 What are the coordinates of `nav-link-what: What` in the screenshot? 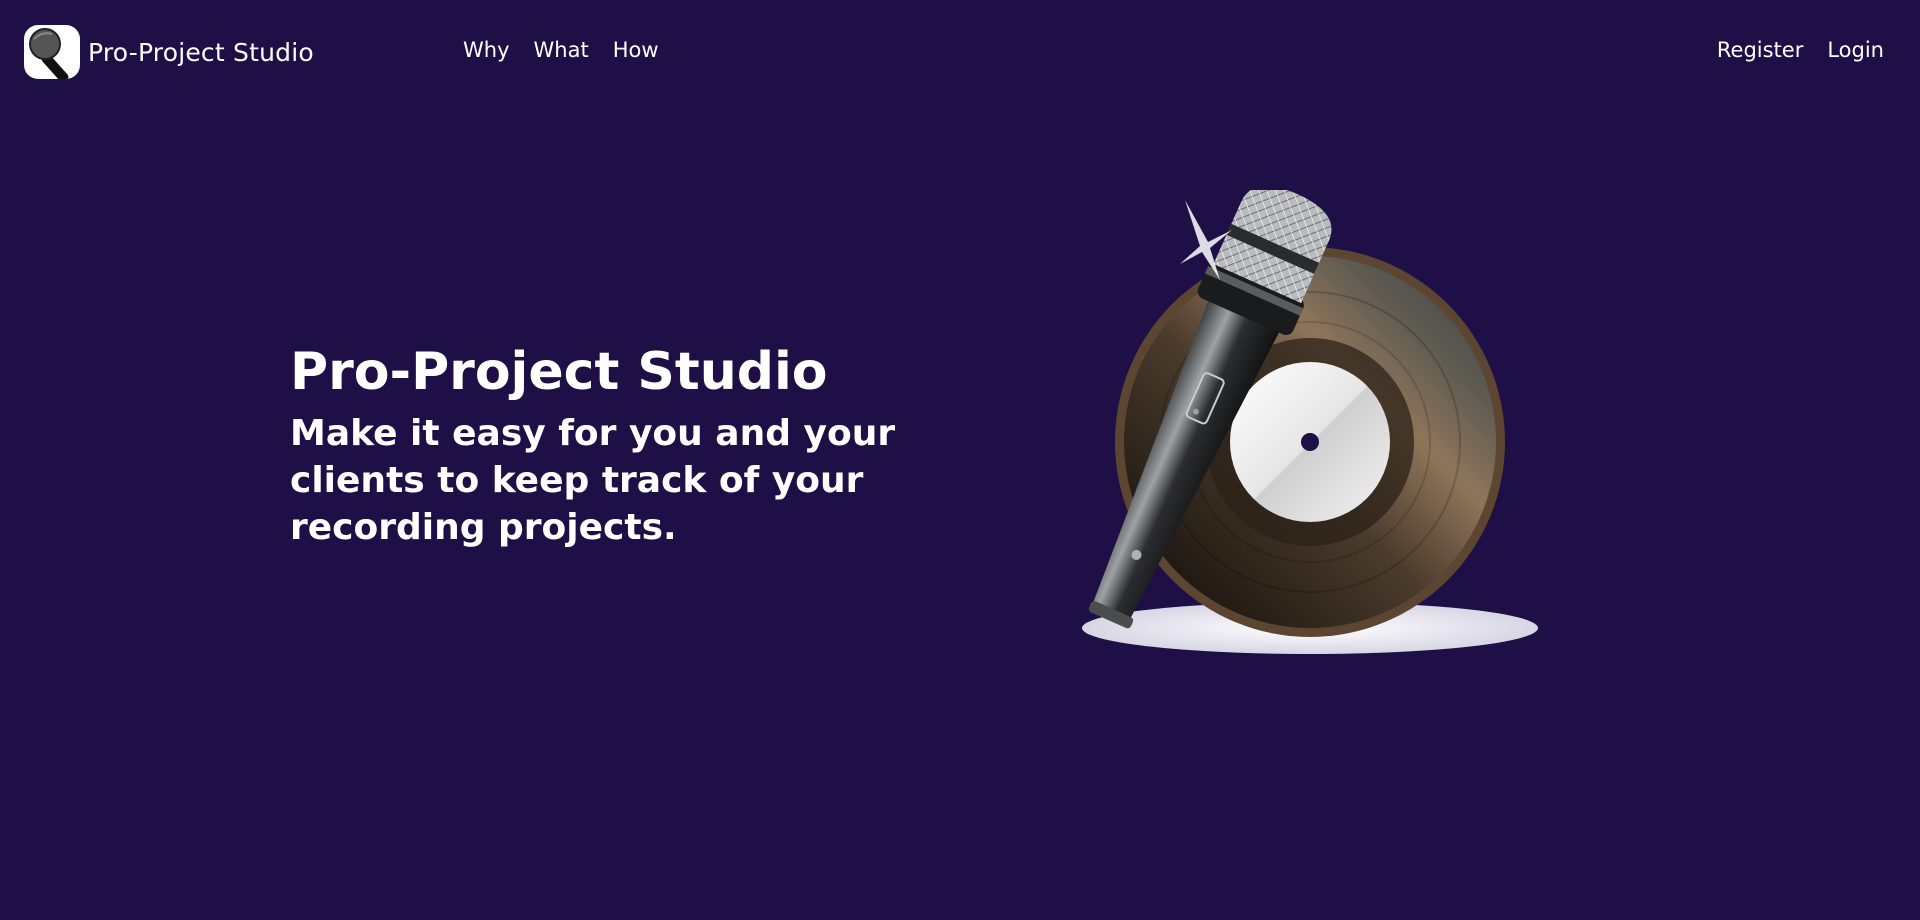 It's located at (561, 50).